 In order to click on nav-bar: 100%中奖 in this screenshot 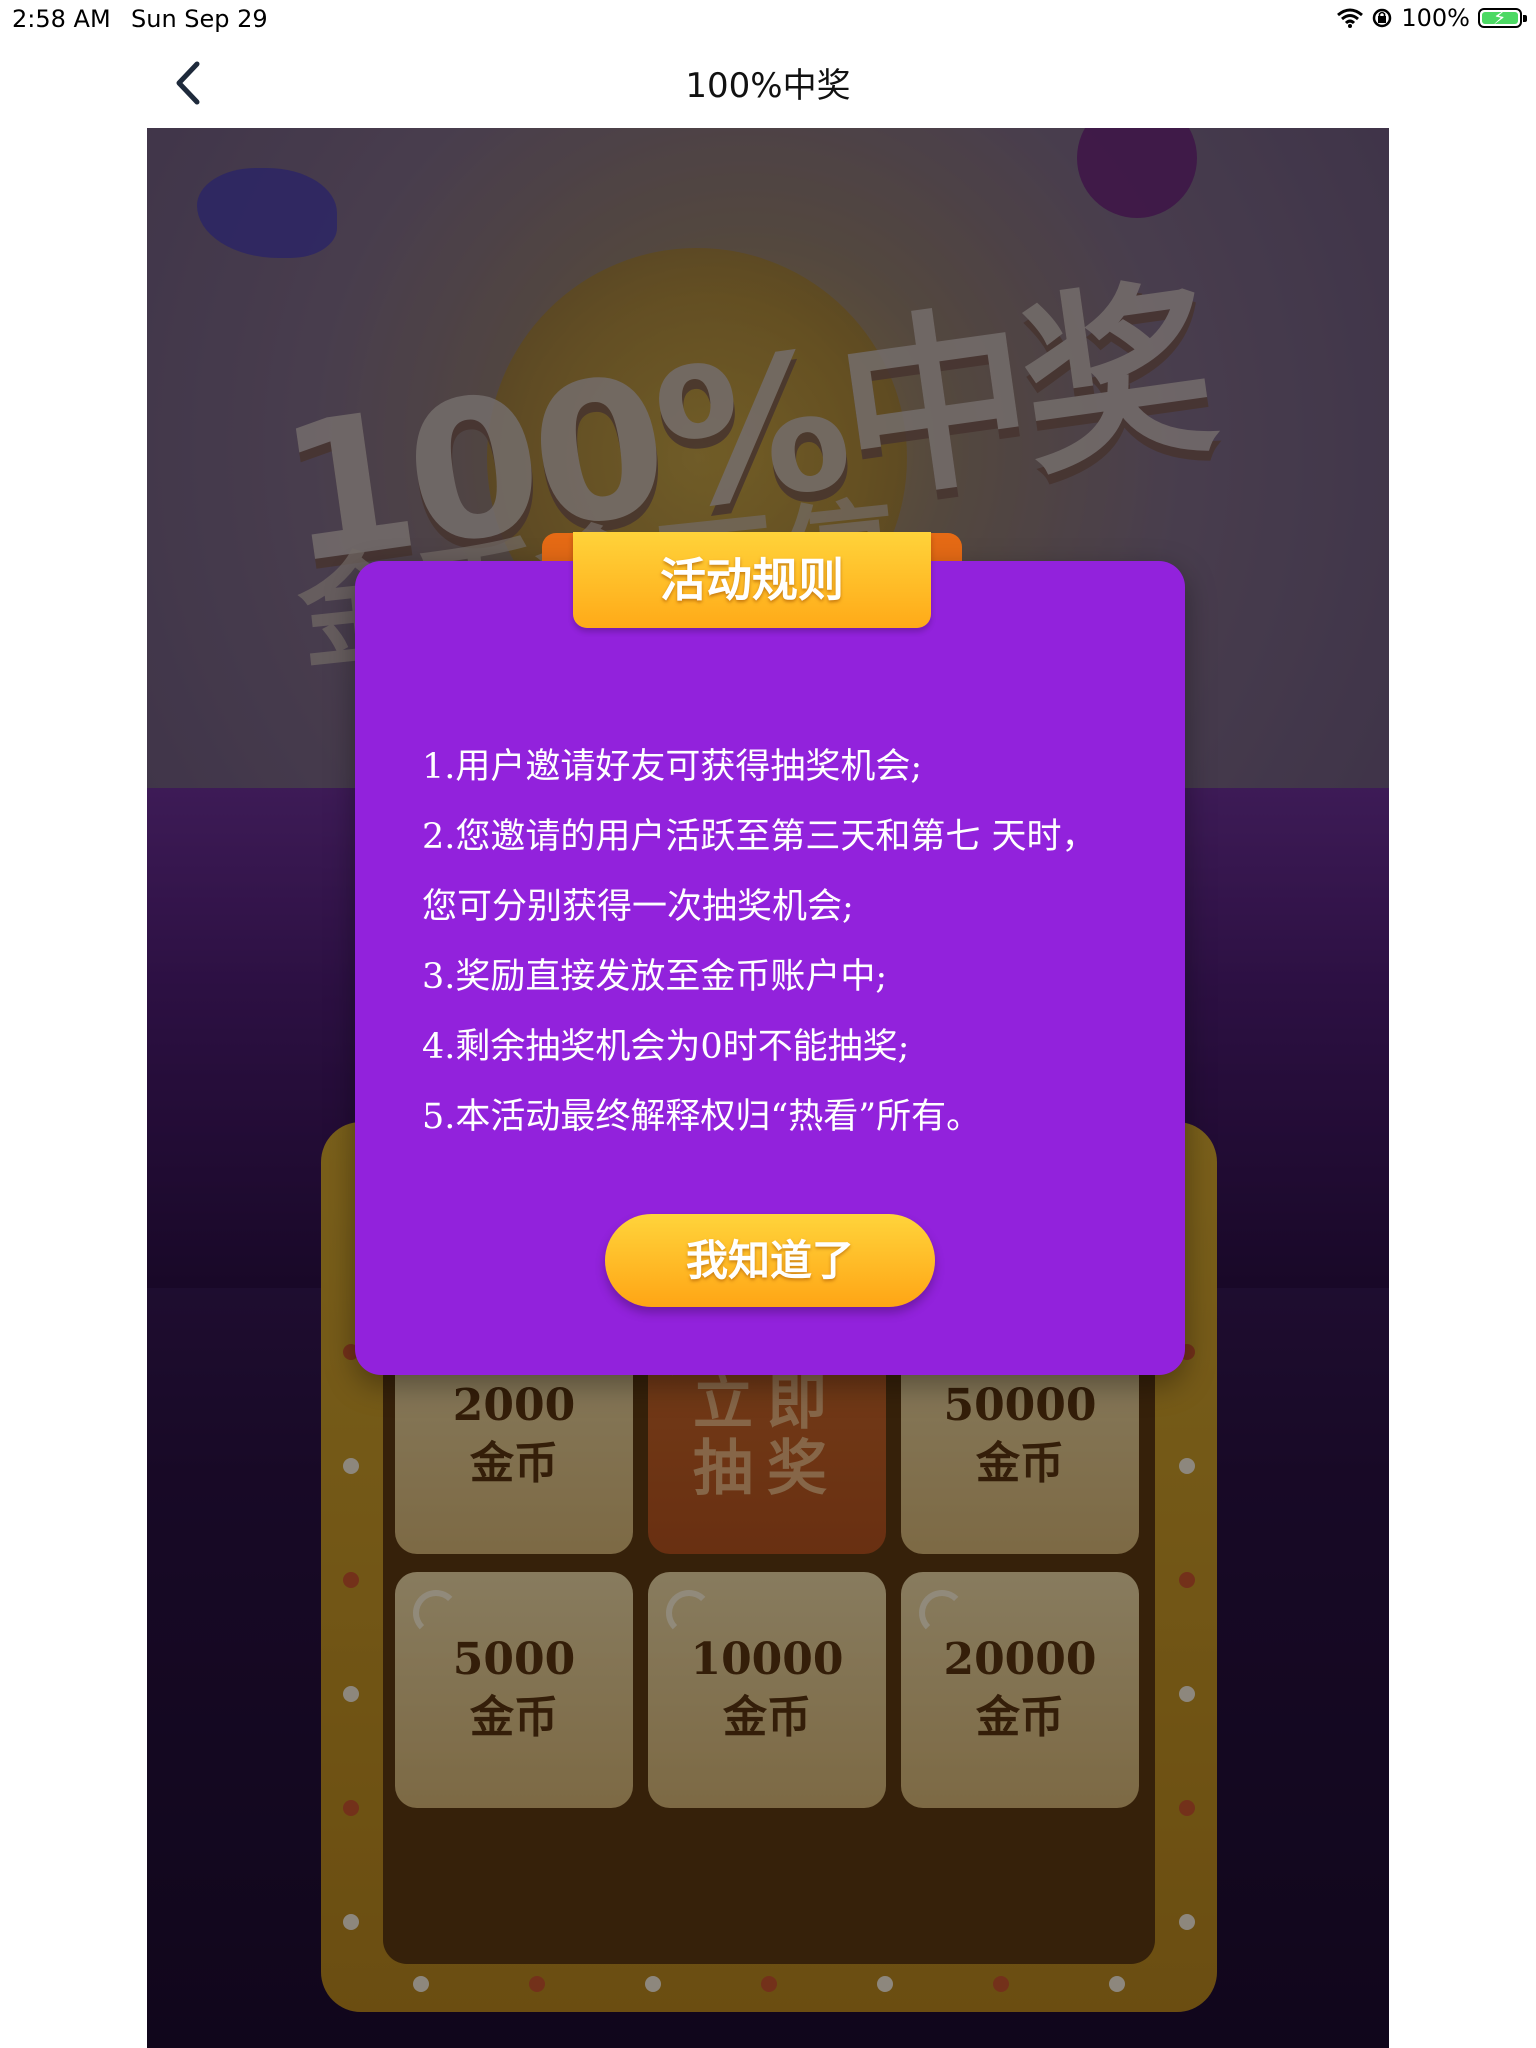, I will do `click(768, 84)`.